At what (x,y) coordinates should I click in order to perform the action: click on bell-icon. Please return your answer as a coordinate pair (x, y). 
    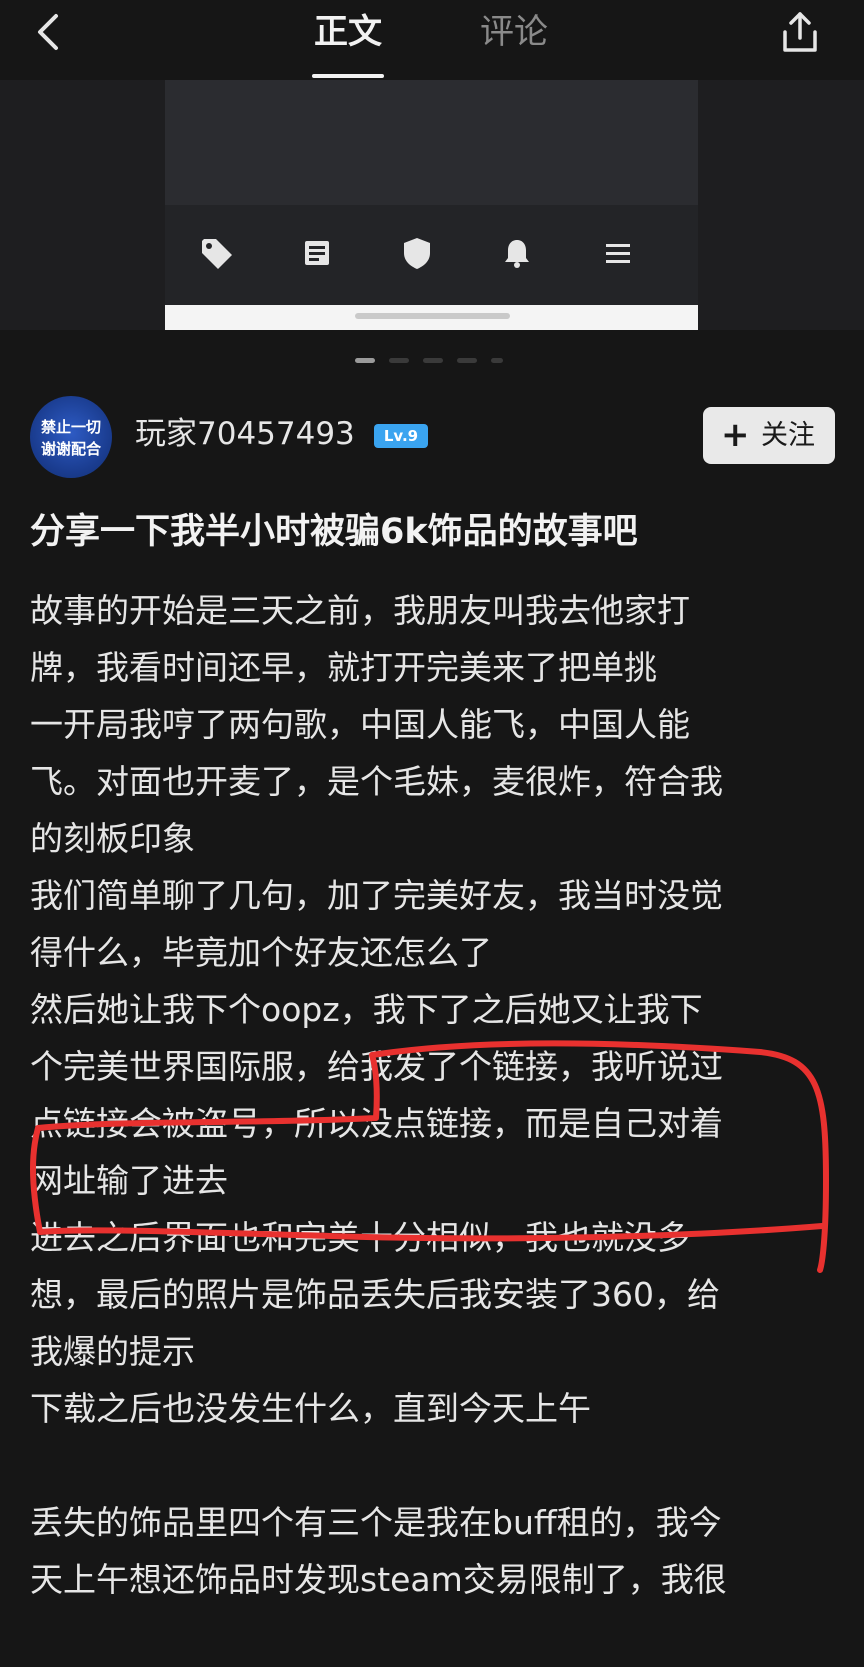
    Looking at the image, I should click on (517, 254).